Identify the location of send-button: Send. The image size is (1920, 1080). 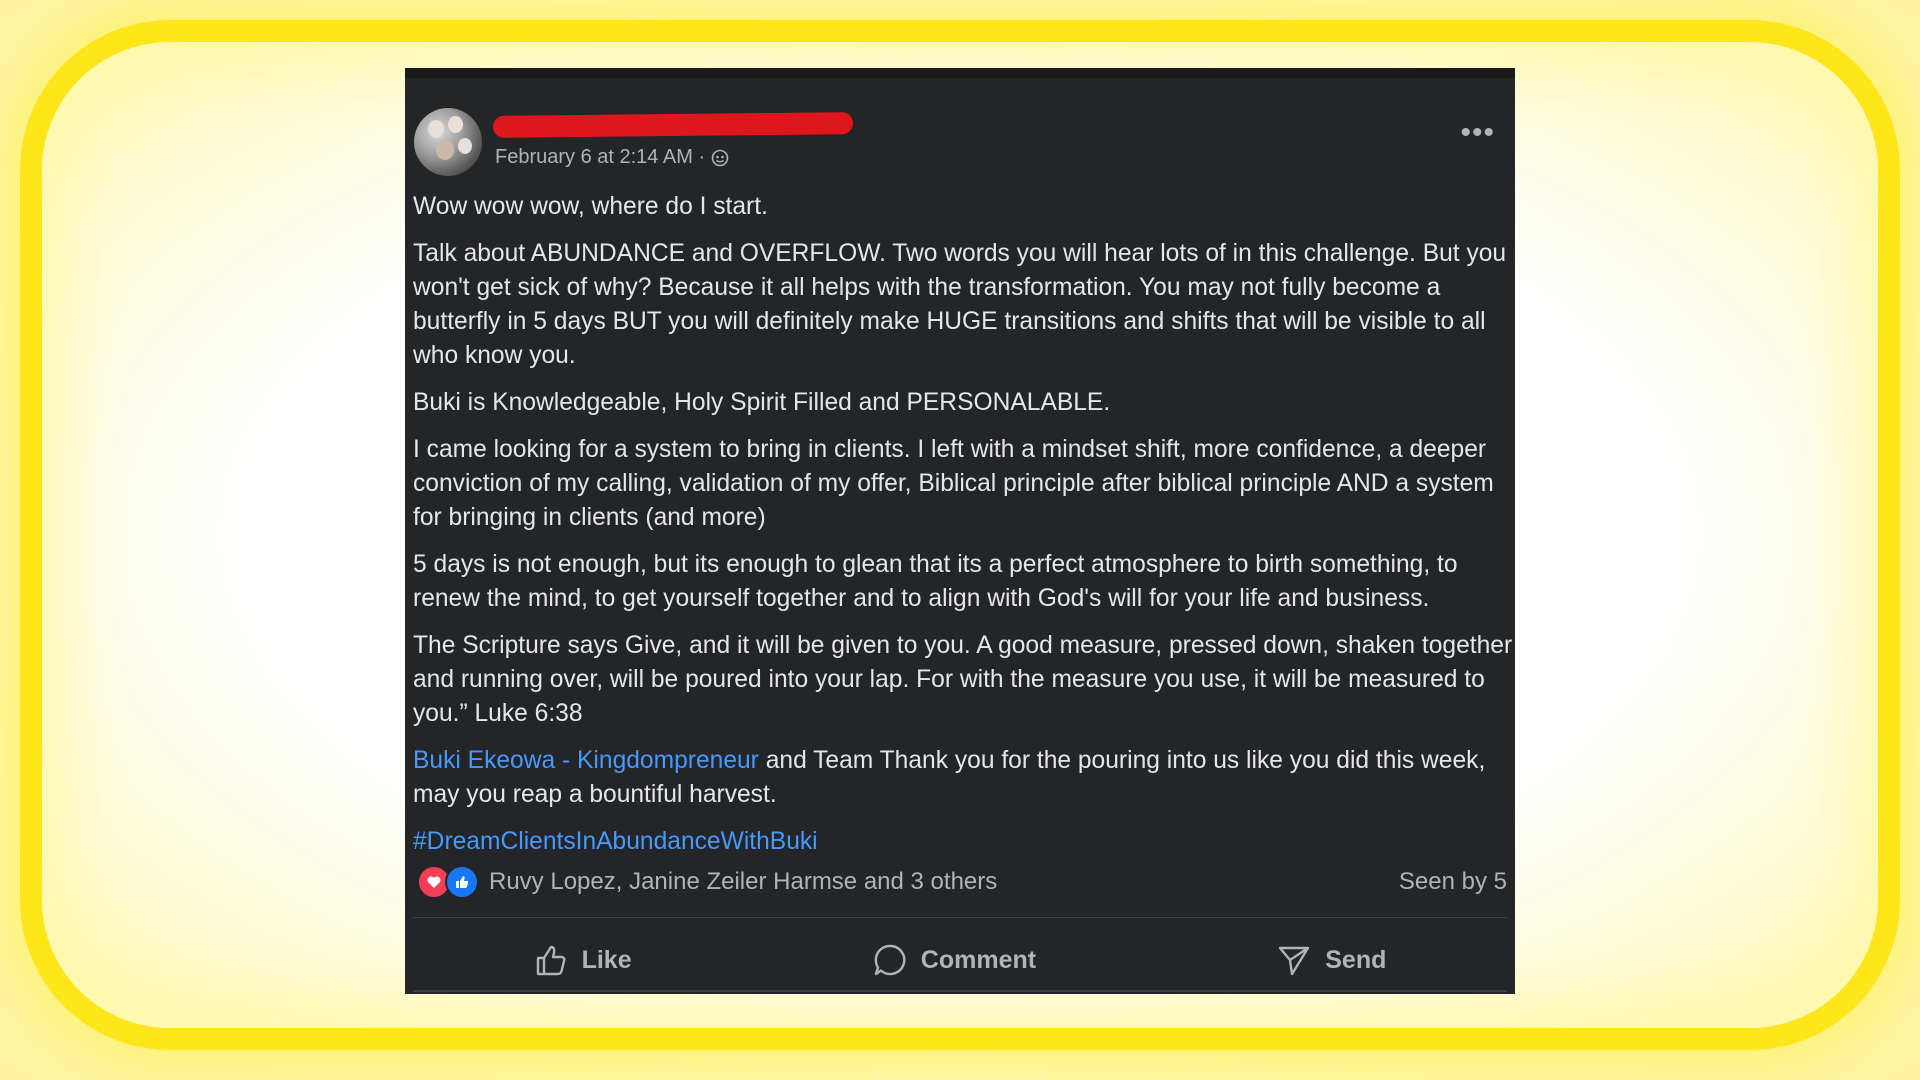
(1331, 960).